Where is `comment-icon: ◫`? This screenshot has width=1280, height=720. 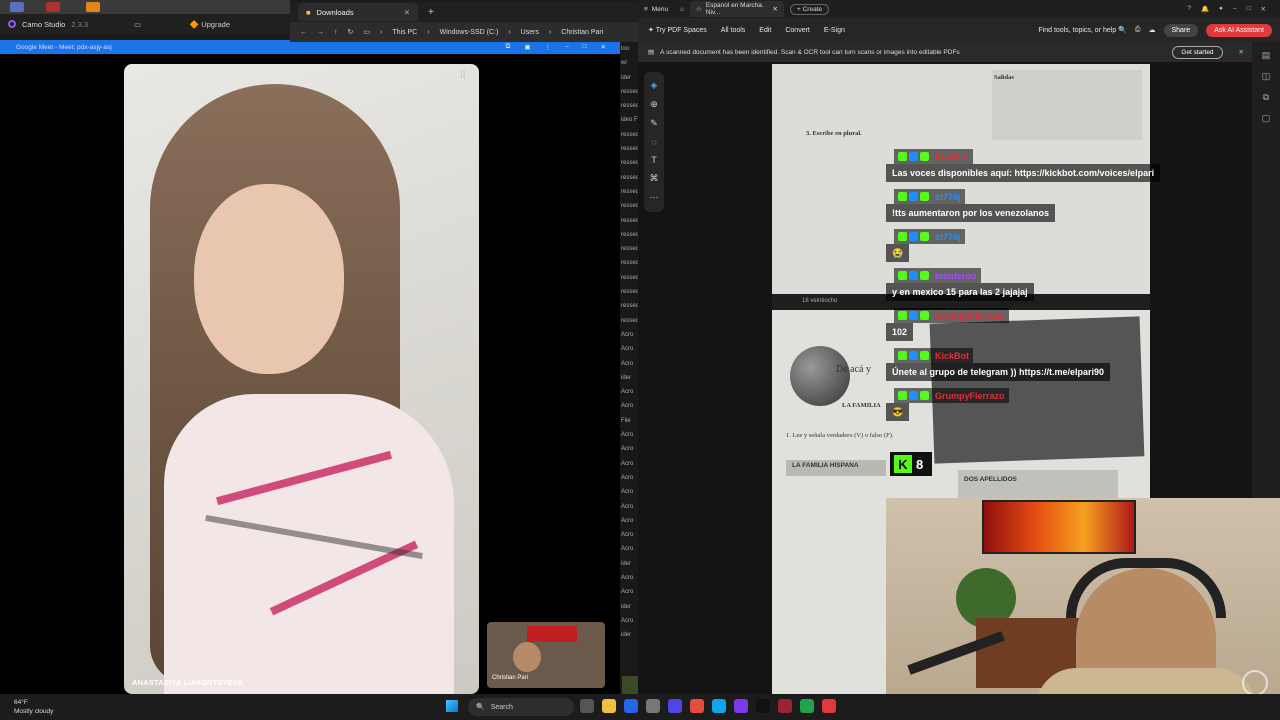
comment-icon: ◫ is located at coordinates (1266, 76).